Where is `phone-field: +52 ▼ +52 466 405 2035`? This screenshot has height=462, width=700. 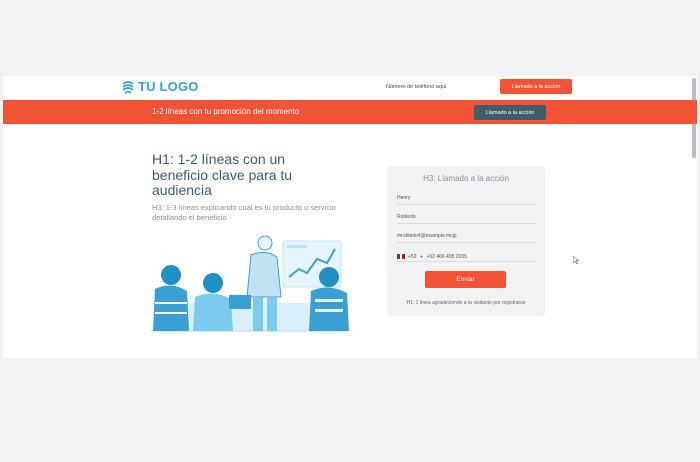 phone-field: +52 ▼ +52 466 405 2035 is located at coordinates (466, 256).